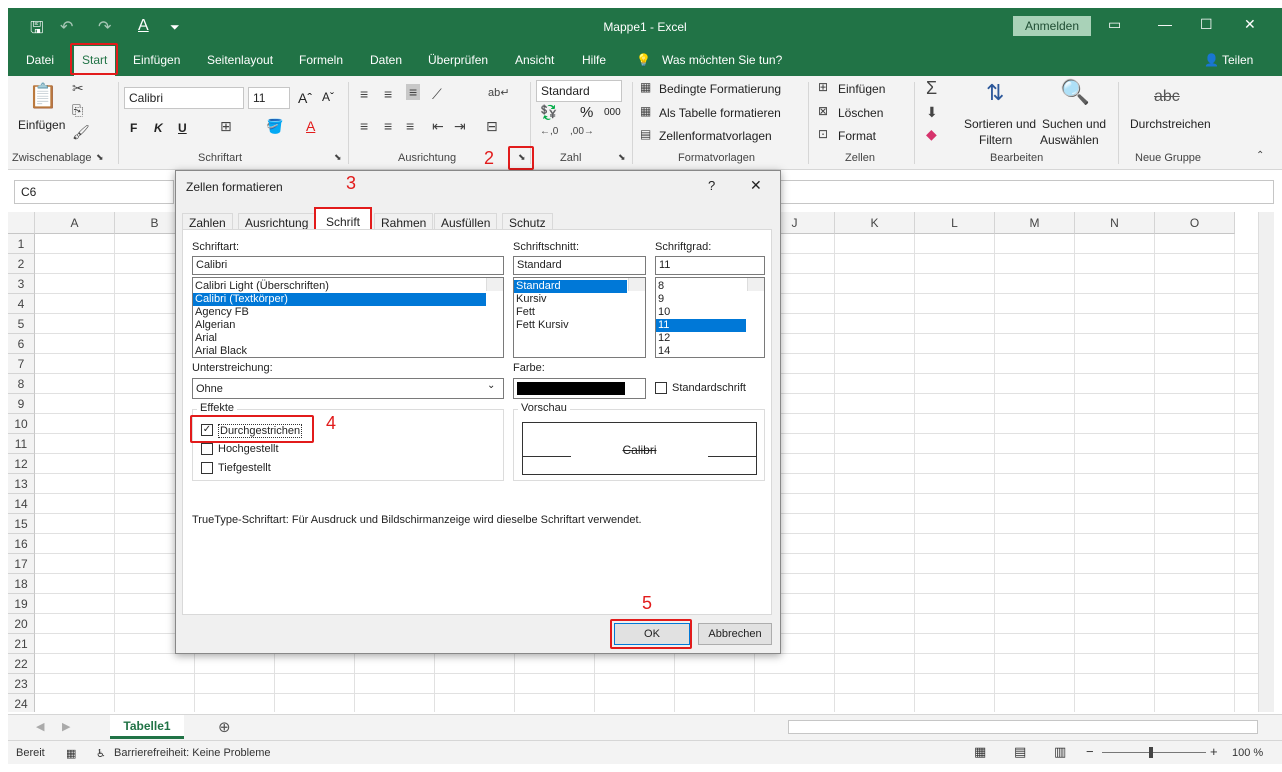  I want to click on row-header: 3, so click(21, 284).